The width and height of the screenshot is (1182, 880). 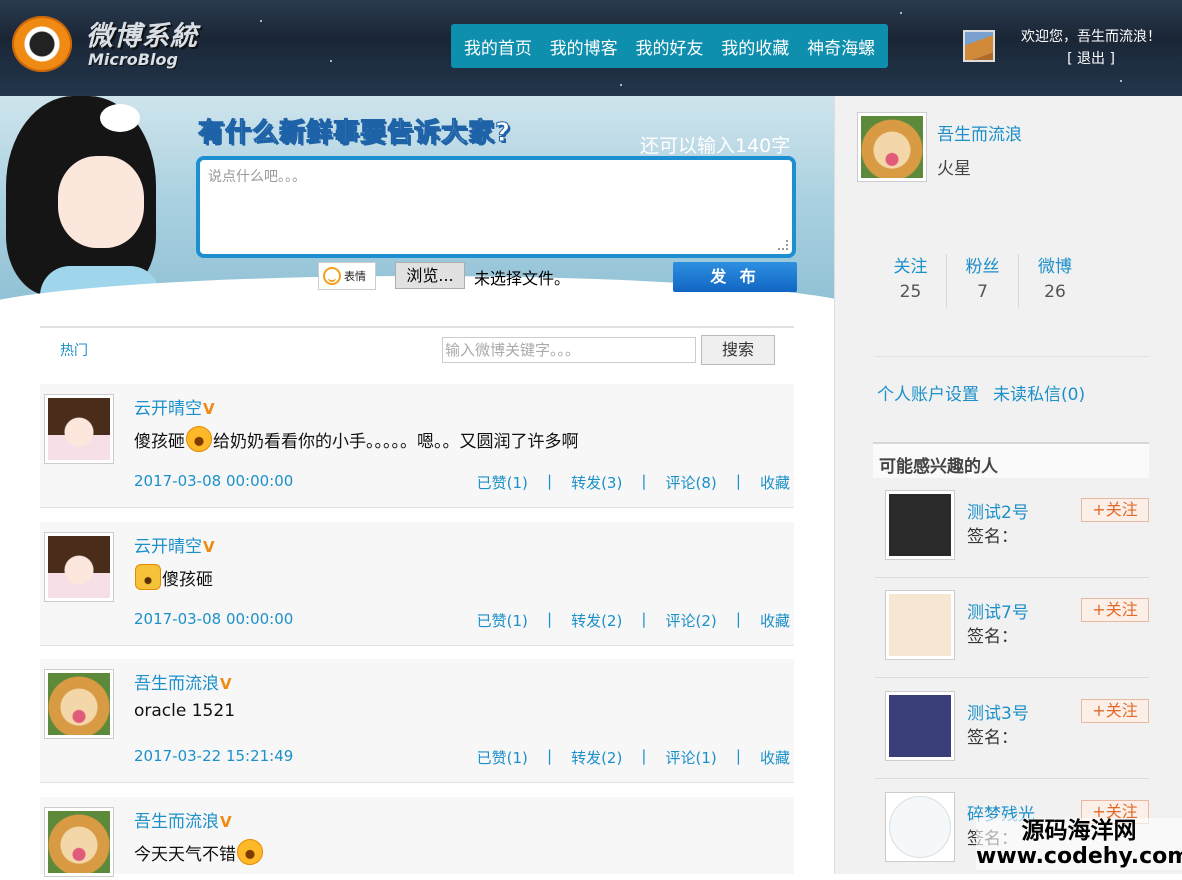 What do you see at coordinates (691, 482) in the screenshot?
I see `comment-button: 评论(8)` at bounding box center [691, 482].